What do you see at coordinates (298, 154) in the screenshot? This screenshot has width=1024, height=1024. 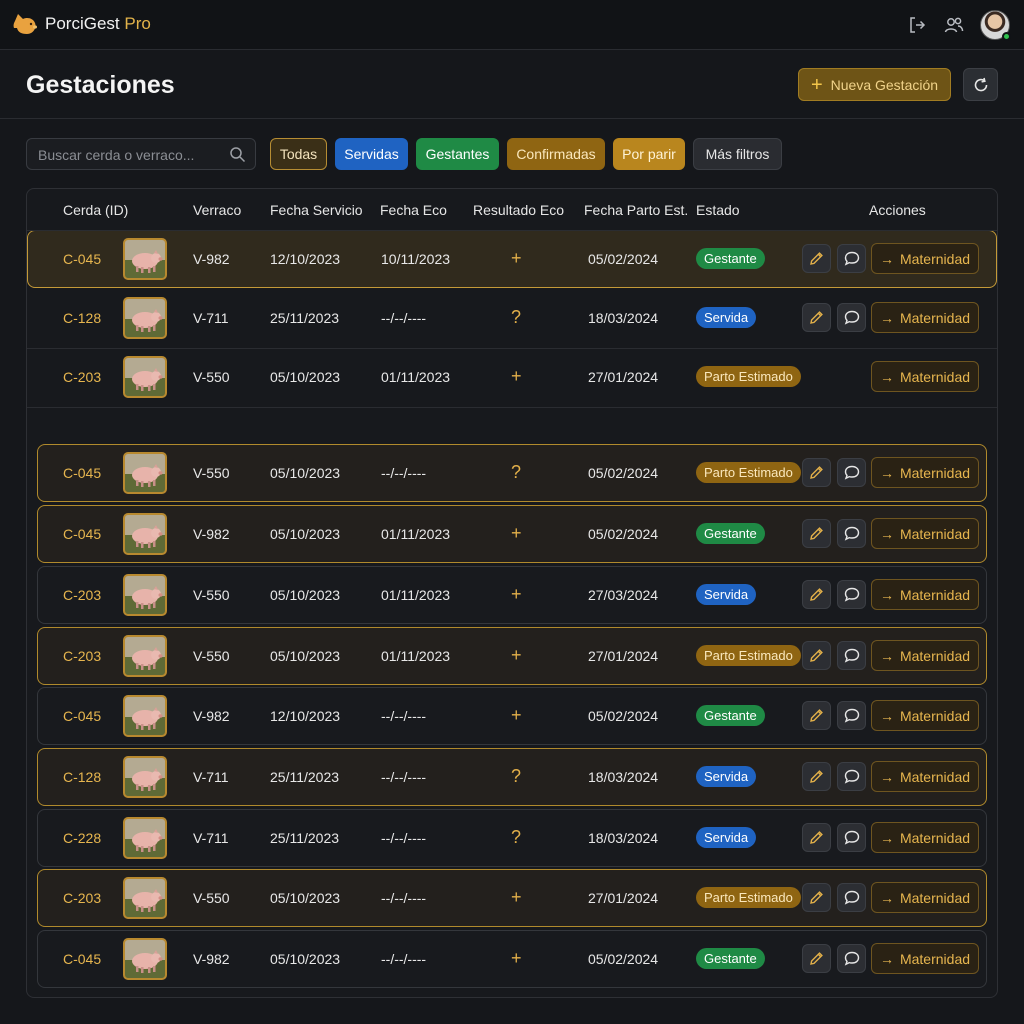 I see `filter-all: Todas` at bounding box center [298, 154].